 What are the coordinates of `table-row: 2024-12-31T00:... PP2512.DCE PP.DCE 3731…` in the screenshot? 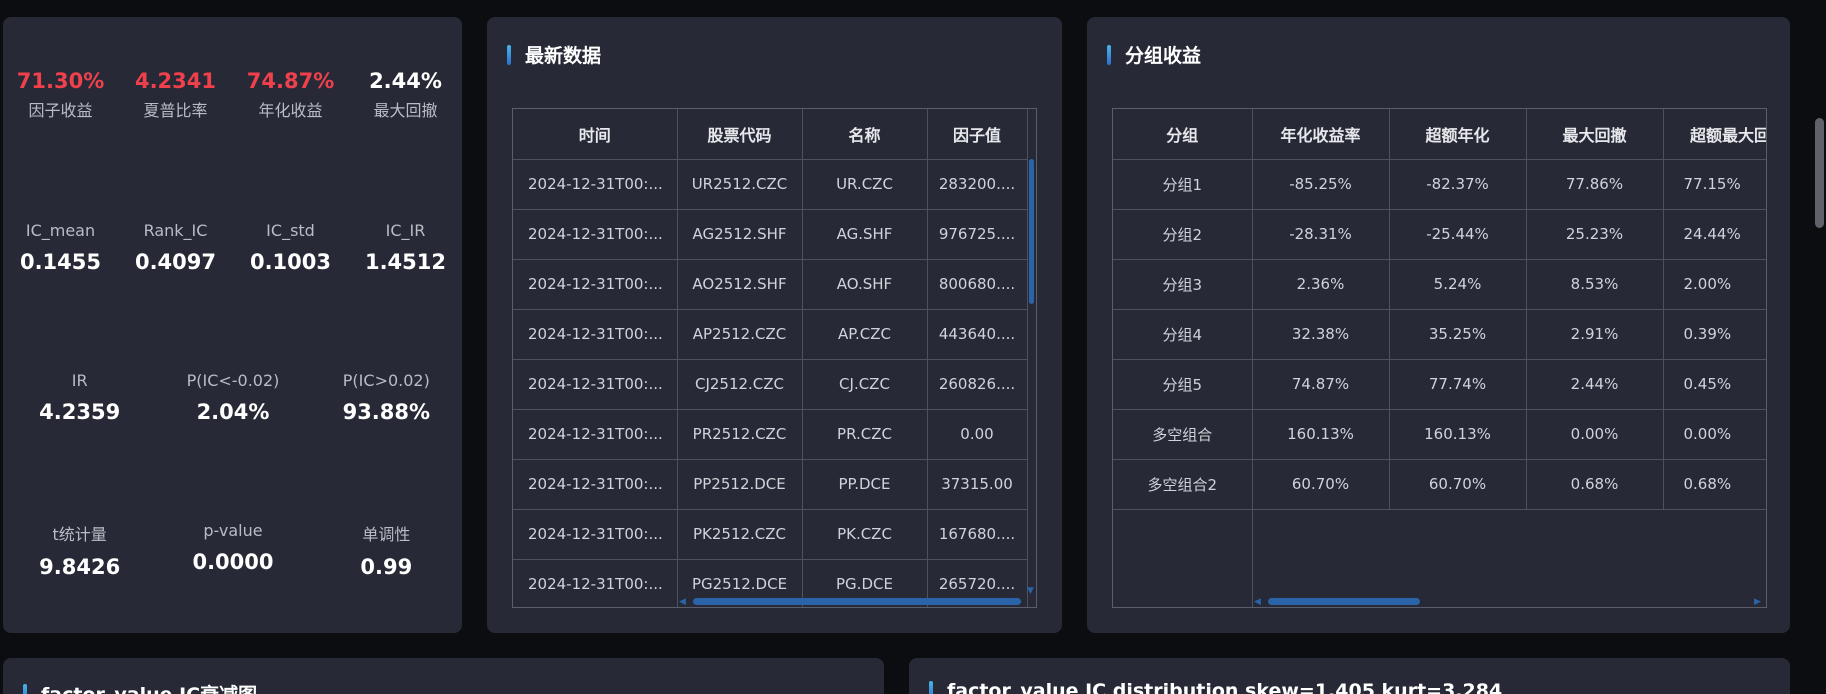 It's located at (770, 484).